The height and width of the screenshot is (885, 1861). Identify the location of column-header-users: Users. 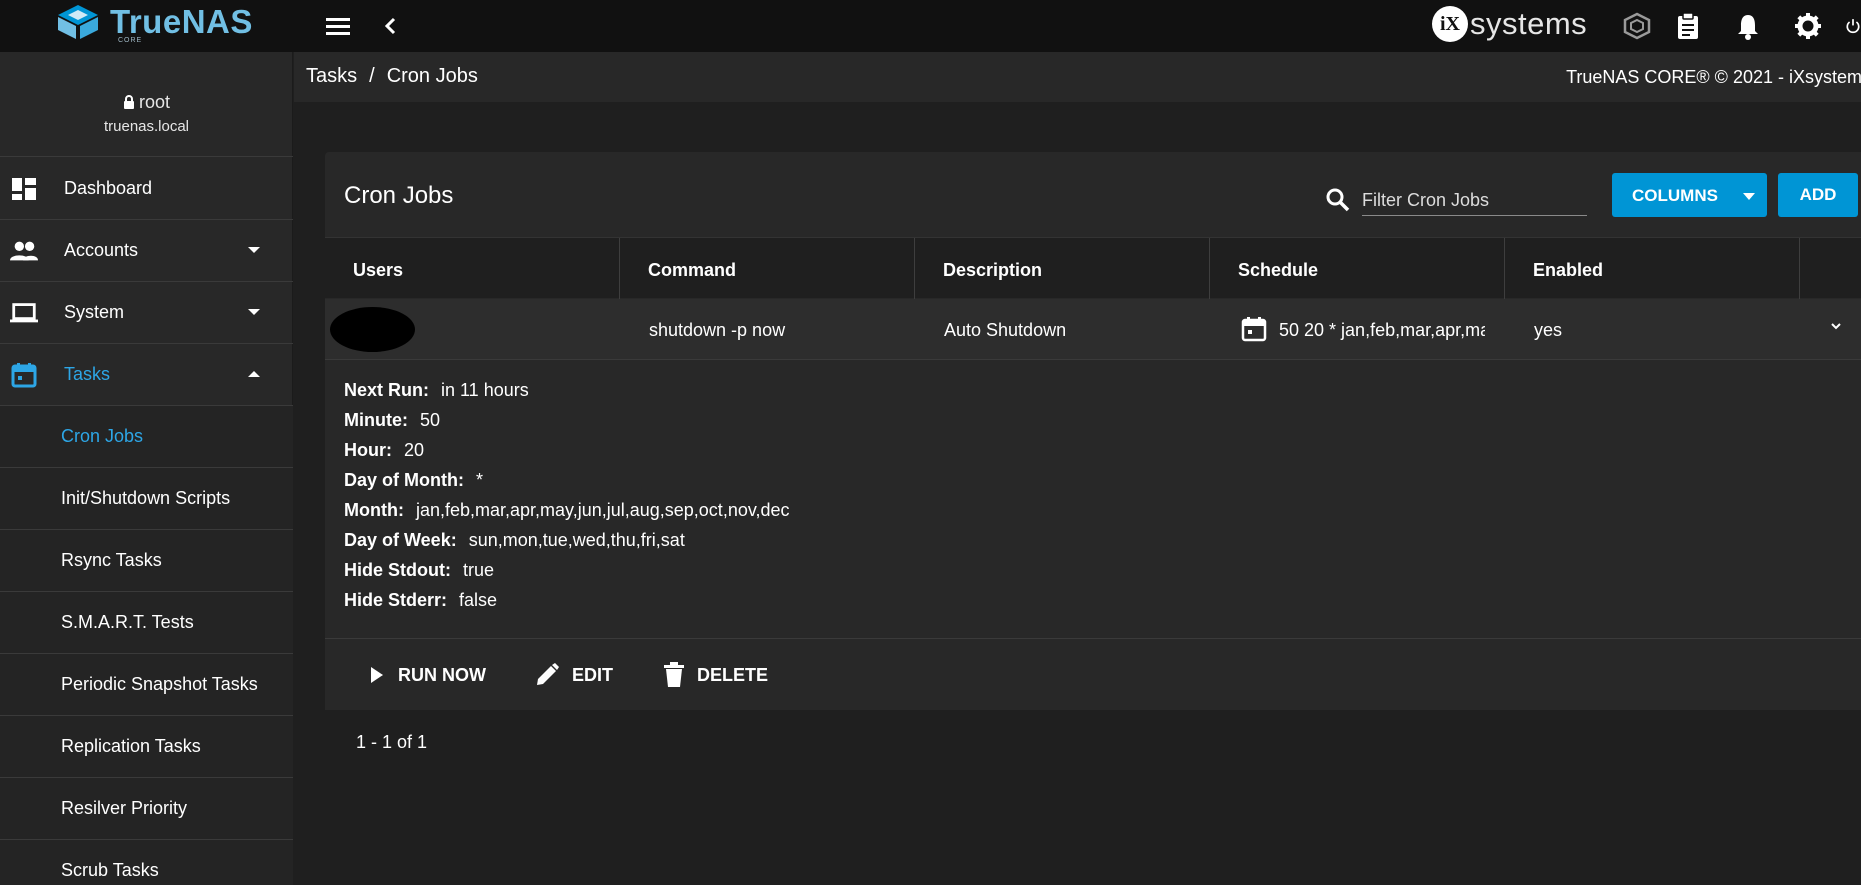
(472, 268).